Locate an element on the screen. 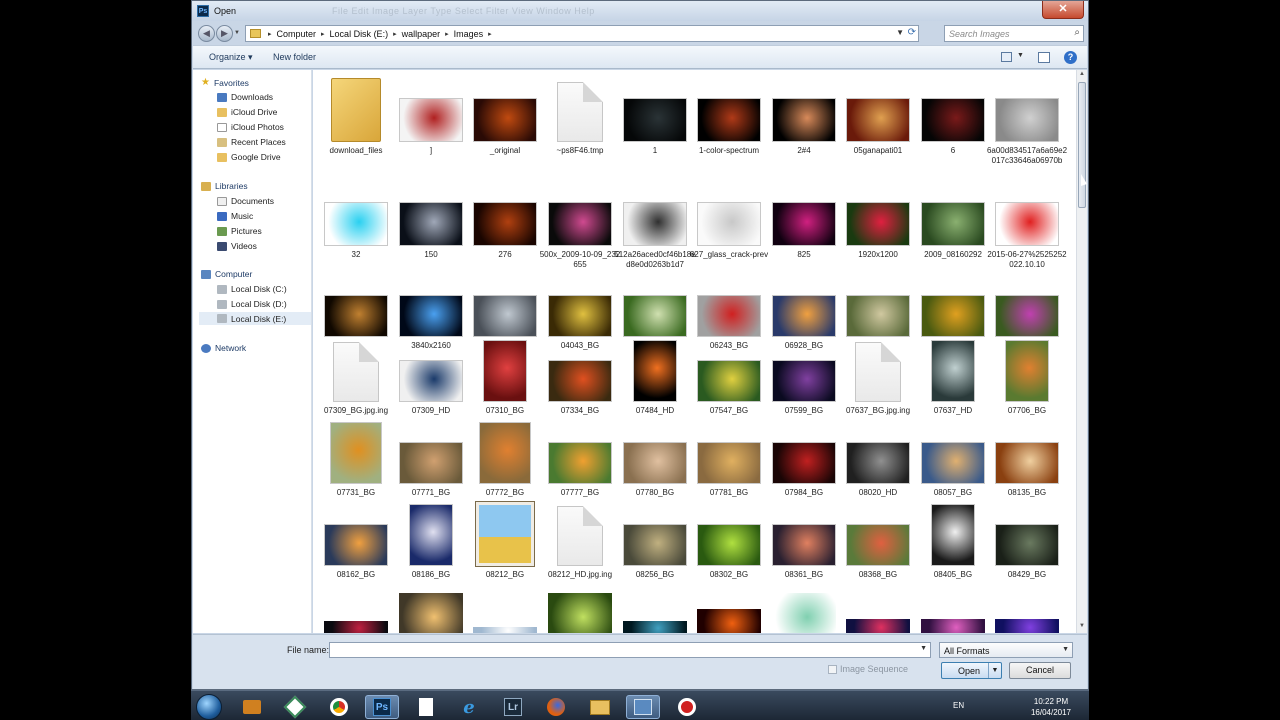 The width and height of the screenshot is (1280, 720). file-item: 07599_BG is located at coordinates (804, 393).